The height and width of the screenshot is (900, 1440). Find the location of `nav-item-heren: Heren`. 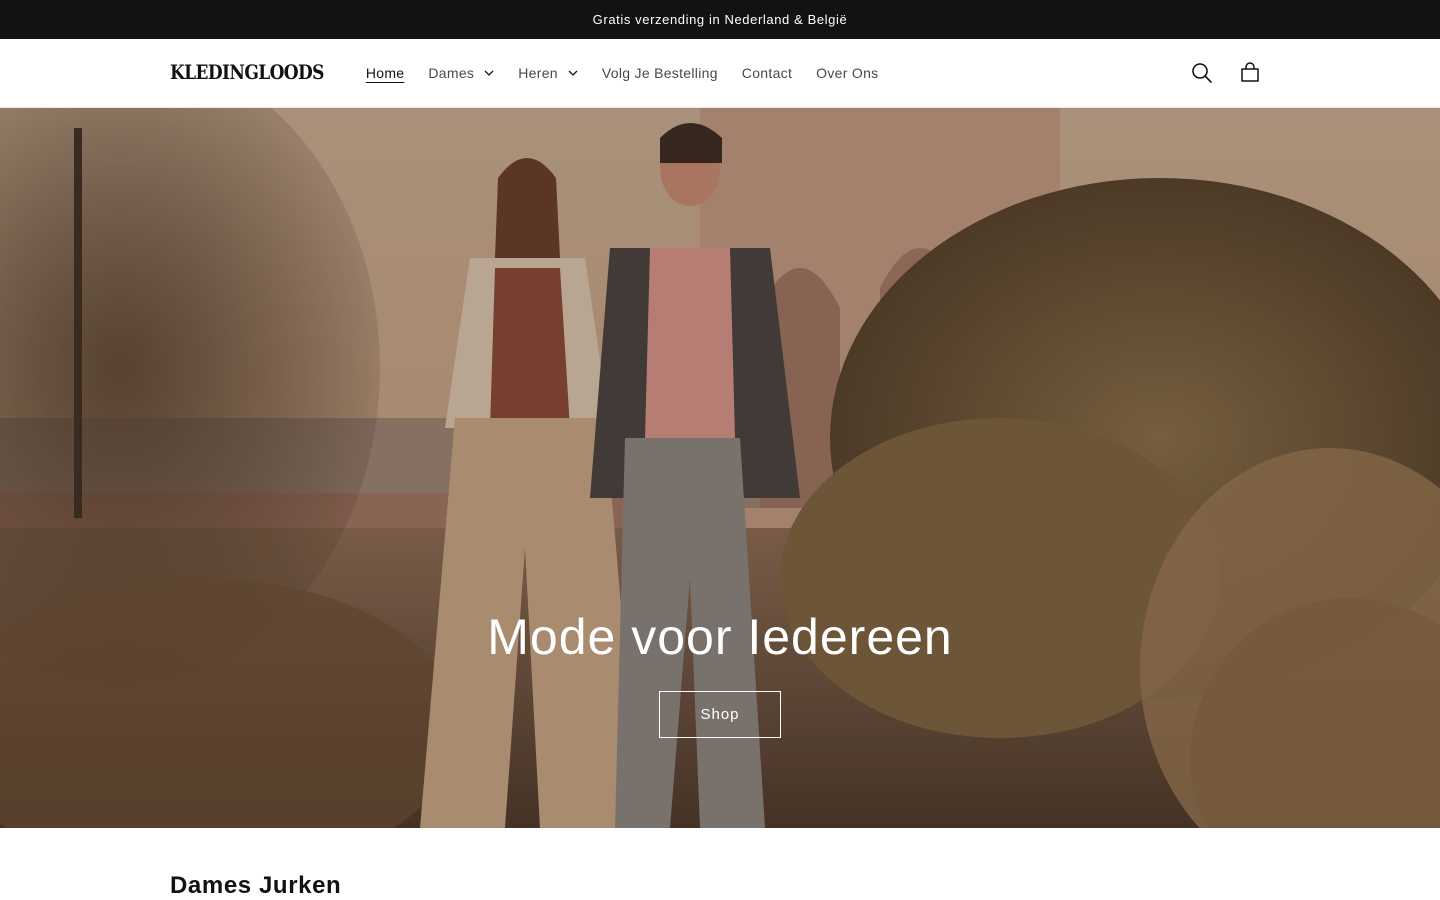

nav-item-heren: Heren is located at coordinates (548, 73).